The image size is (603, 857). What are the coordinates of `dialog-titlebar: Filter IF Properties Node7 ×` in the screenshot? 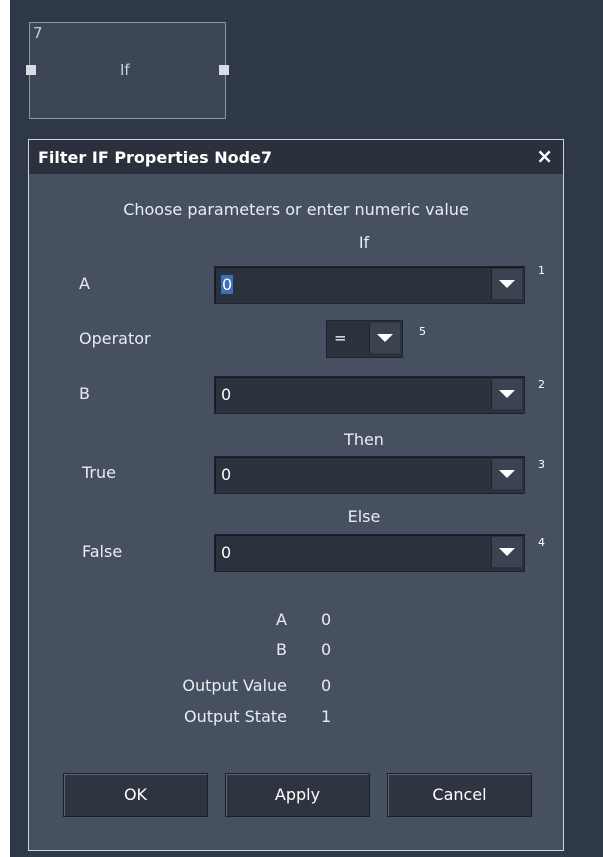 It's located at (296, 157).